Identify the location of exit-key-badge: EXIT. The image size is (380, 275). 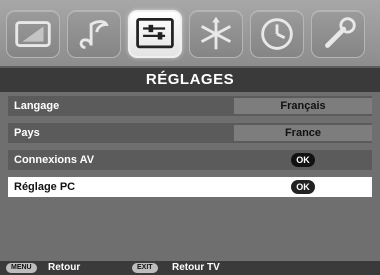
(145, 268).